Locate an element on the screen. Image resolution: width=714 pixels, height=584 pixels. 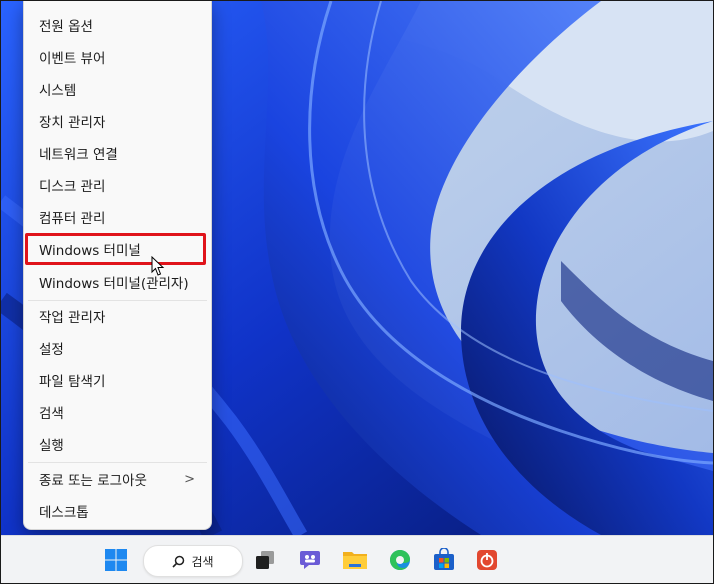
start-icon is located at coordinates (116, 560).